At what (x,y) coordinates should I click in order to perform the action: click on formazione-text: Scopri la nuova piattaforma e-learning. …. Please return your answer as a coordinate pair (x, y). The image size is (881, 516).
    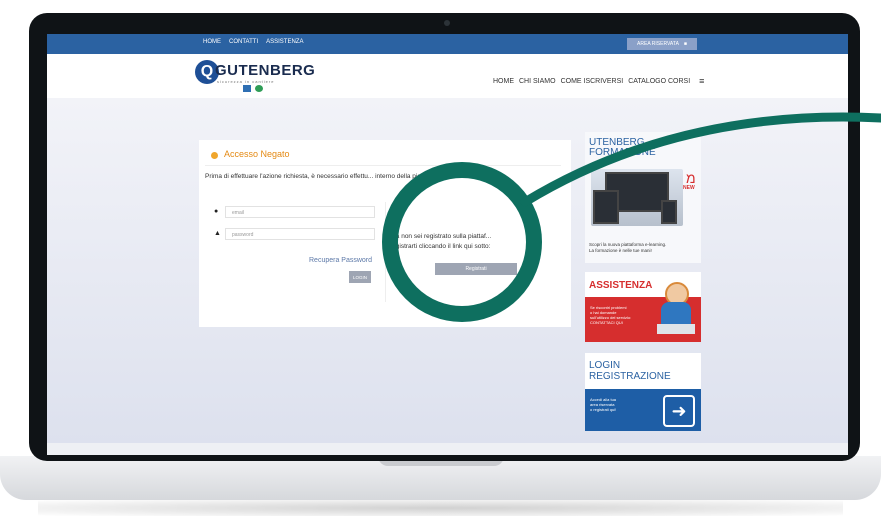
    Looking at the image, I should click on (627, 248).